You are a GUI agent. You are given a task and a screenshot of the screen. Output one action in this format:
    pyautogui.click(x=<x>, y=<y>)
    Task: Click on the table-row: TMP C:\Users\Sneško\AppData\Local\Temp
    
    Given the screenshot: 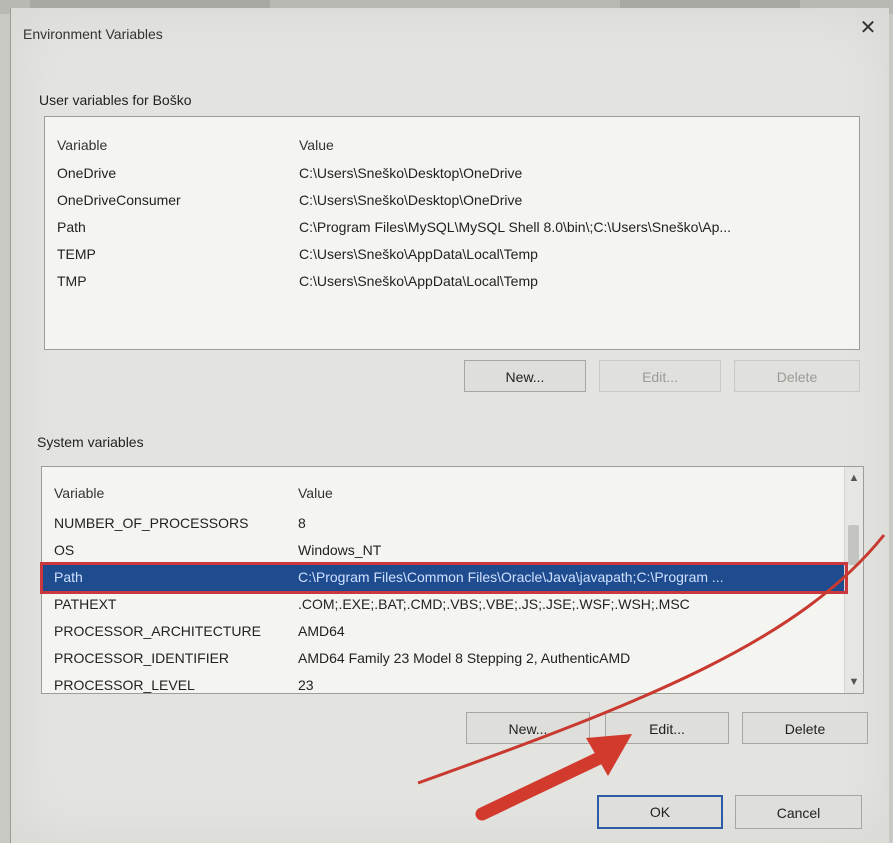 What is the action you would take?
    pyautogui.click(x=452, y=282)
    